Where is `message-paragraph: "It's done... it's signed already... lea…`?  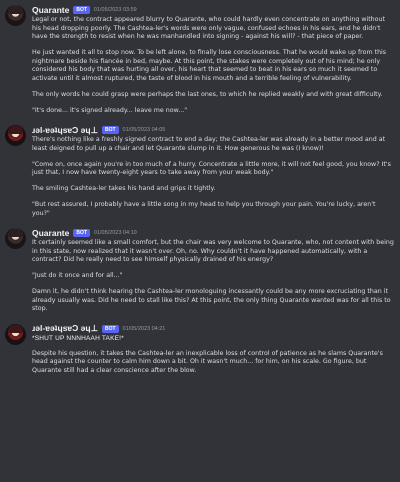 message-paragraph: "It's done... it's signed already... lea… is located at coordinates (110, 110).